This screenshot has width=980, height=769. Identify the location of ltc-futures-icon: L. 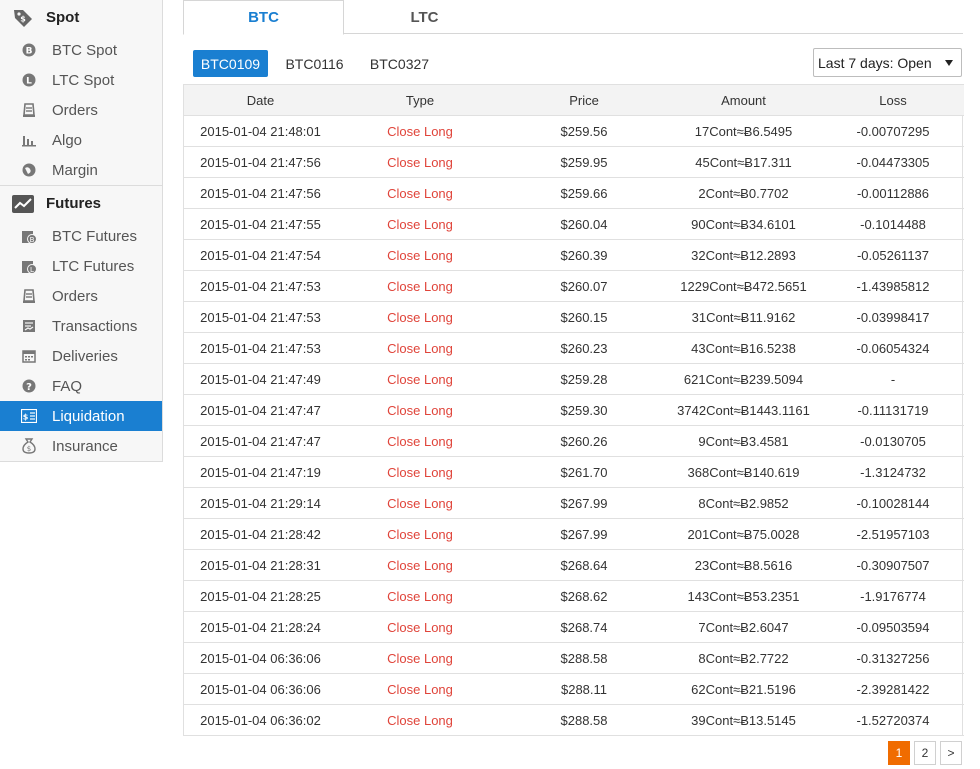
(29, 266).